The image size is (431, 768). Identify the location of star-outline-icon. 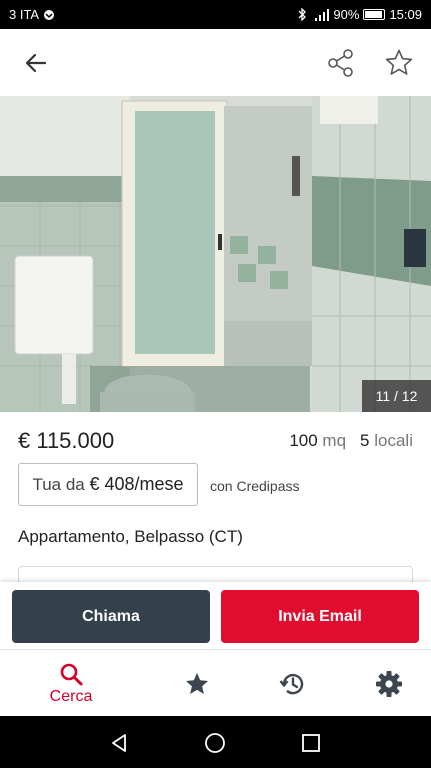
(399, 62).